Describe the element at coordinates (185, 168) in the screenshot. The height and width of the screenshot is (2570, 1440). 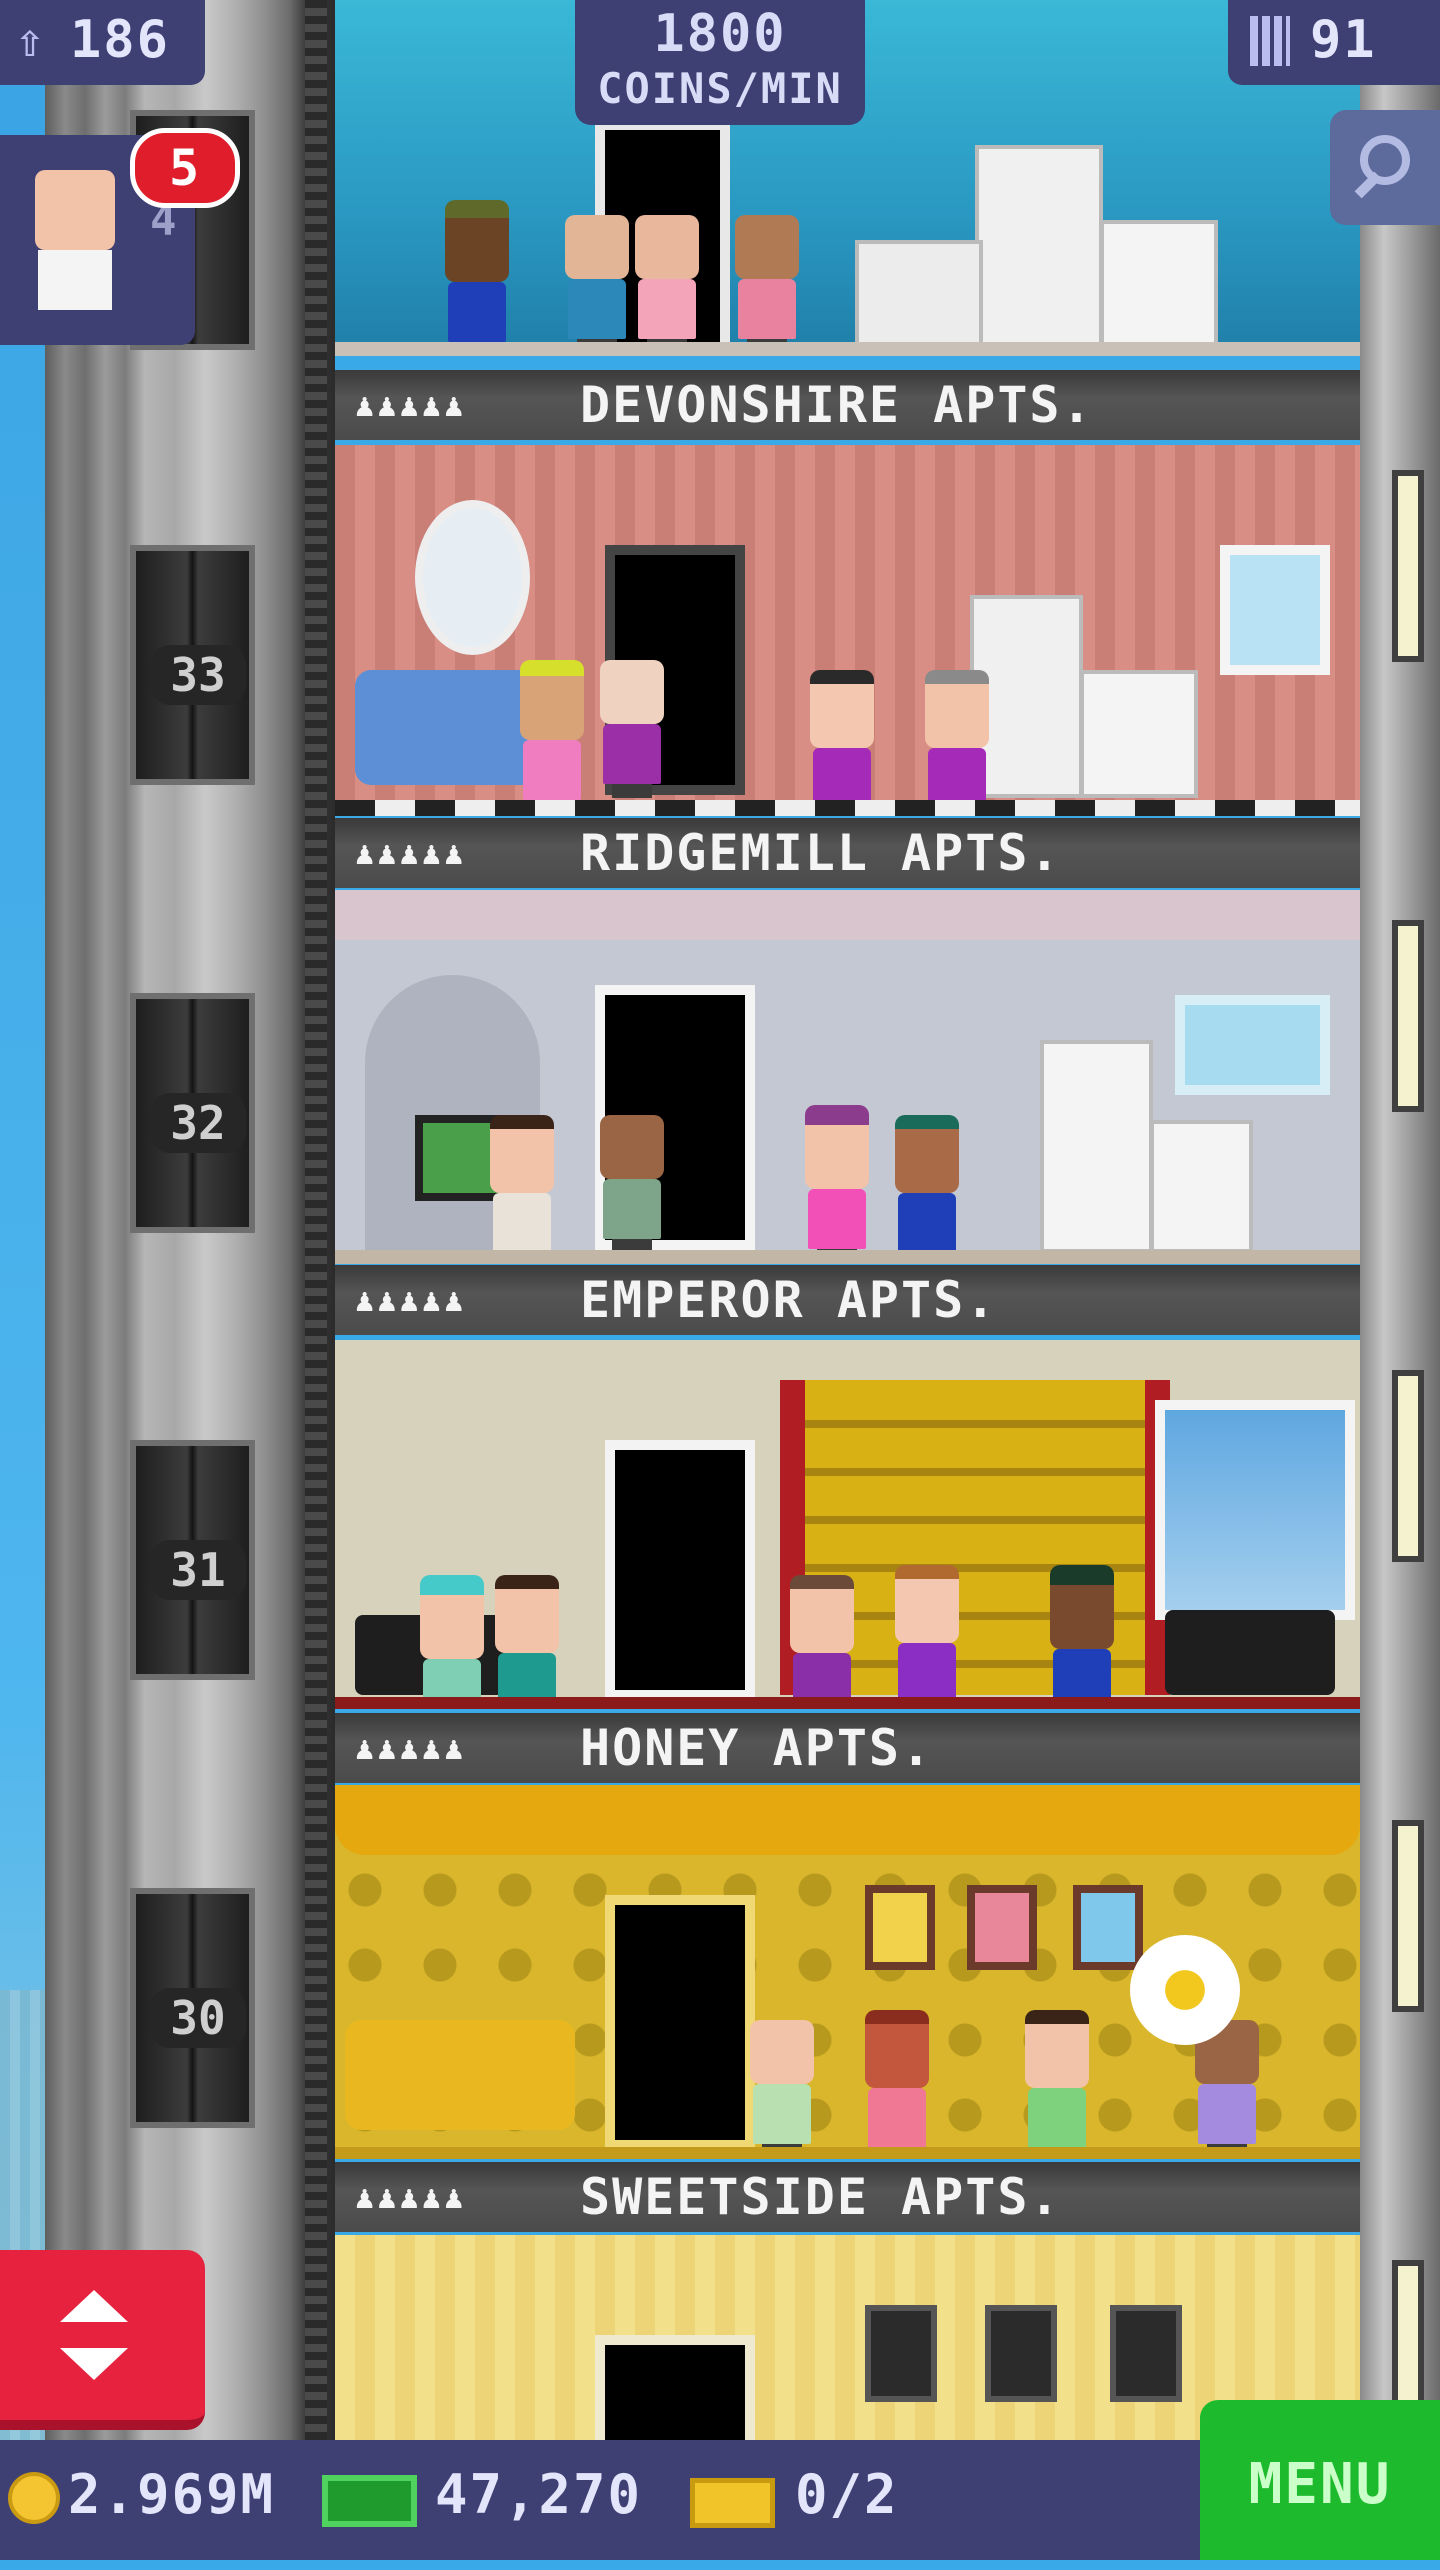
I see `notification-badge: 5` at that location.